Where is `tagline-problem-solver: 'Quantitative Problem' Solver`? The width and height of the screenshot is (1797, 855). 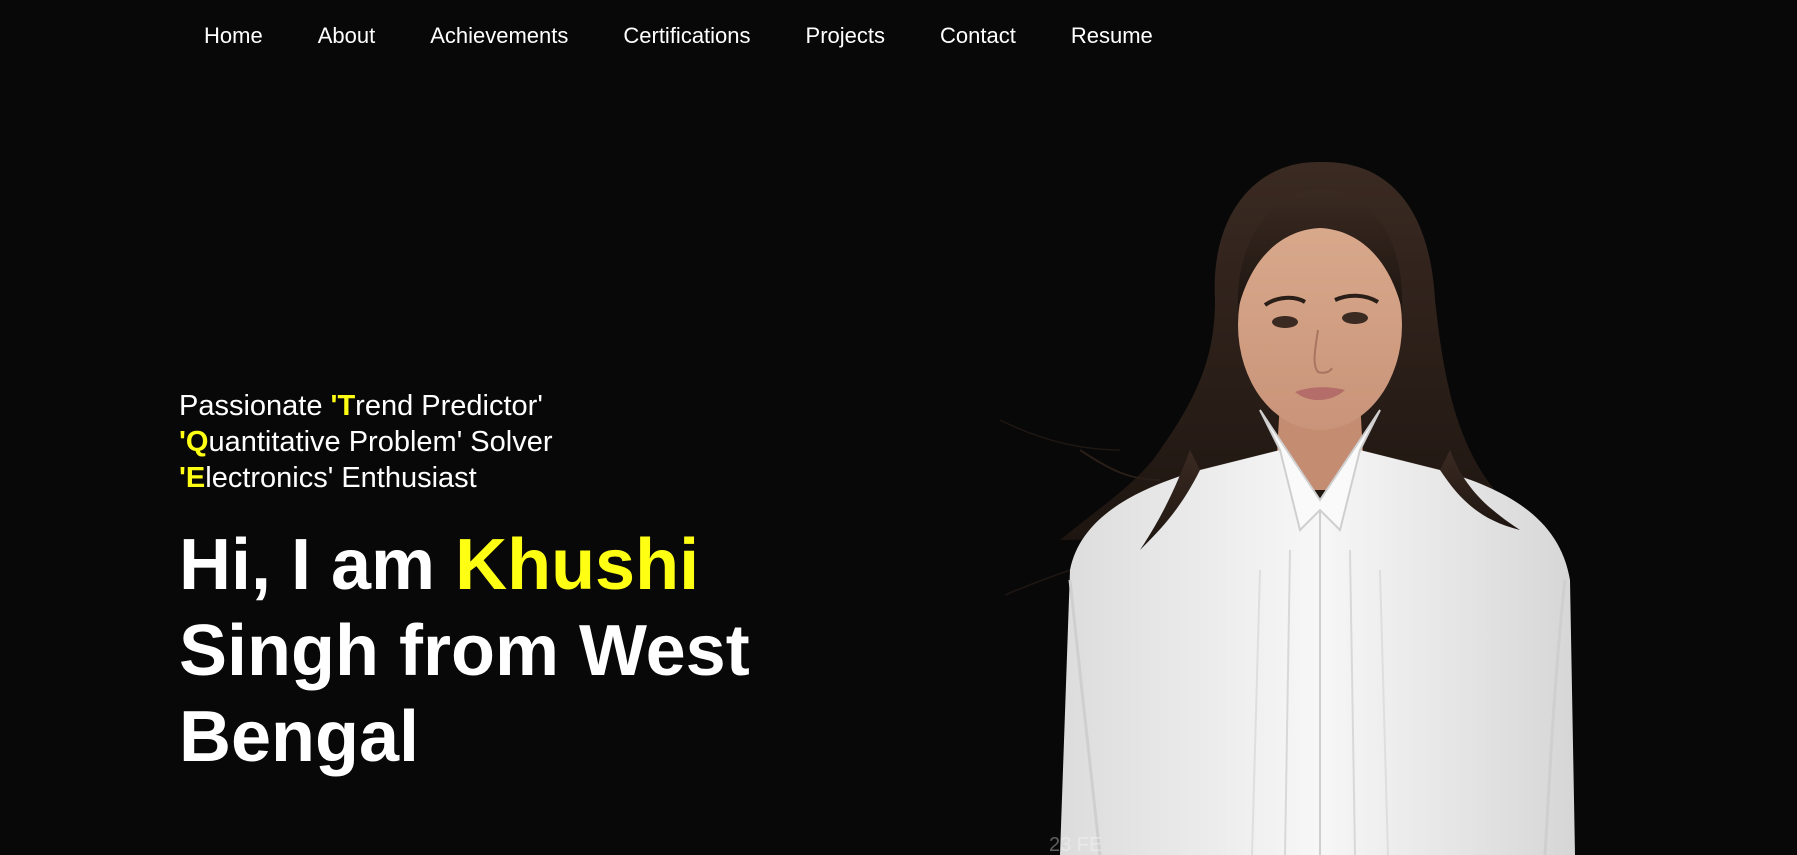
tagline-problem-solver: 'Quantitative Problem' Solver is located at coordinates (366, 442).